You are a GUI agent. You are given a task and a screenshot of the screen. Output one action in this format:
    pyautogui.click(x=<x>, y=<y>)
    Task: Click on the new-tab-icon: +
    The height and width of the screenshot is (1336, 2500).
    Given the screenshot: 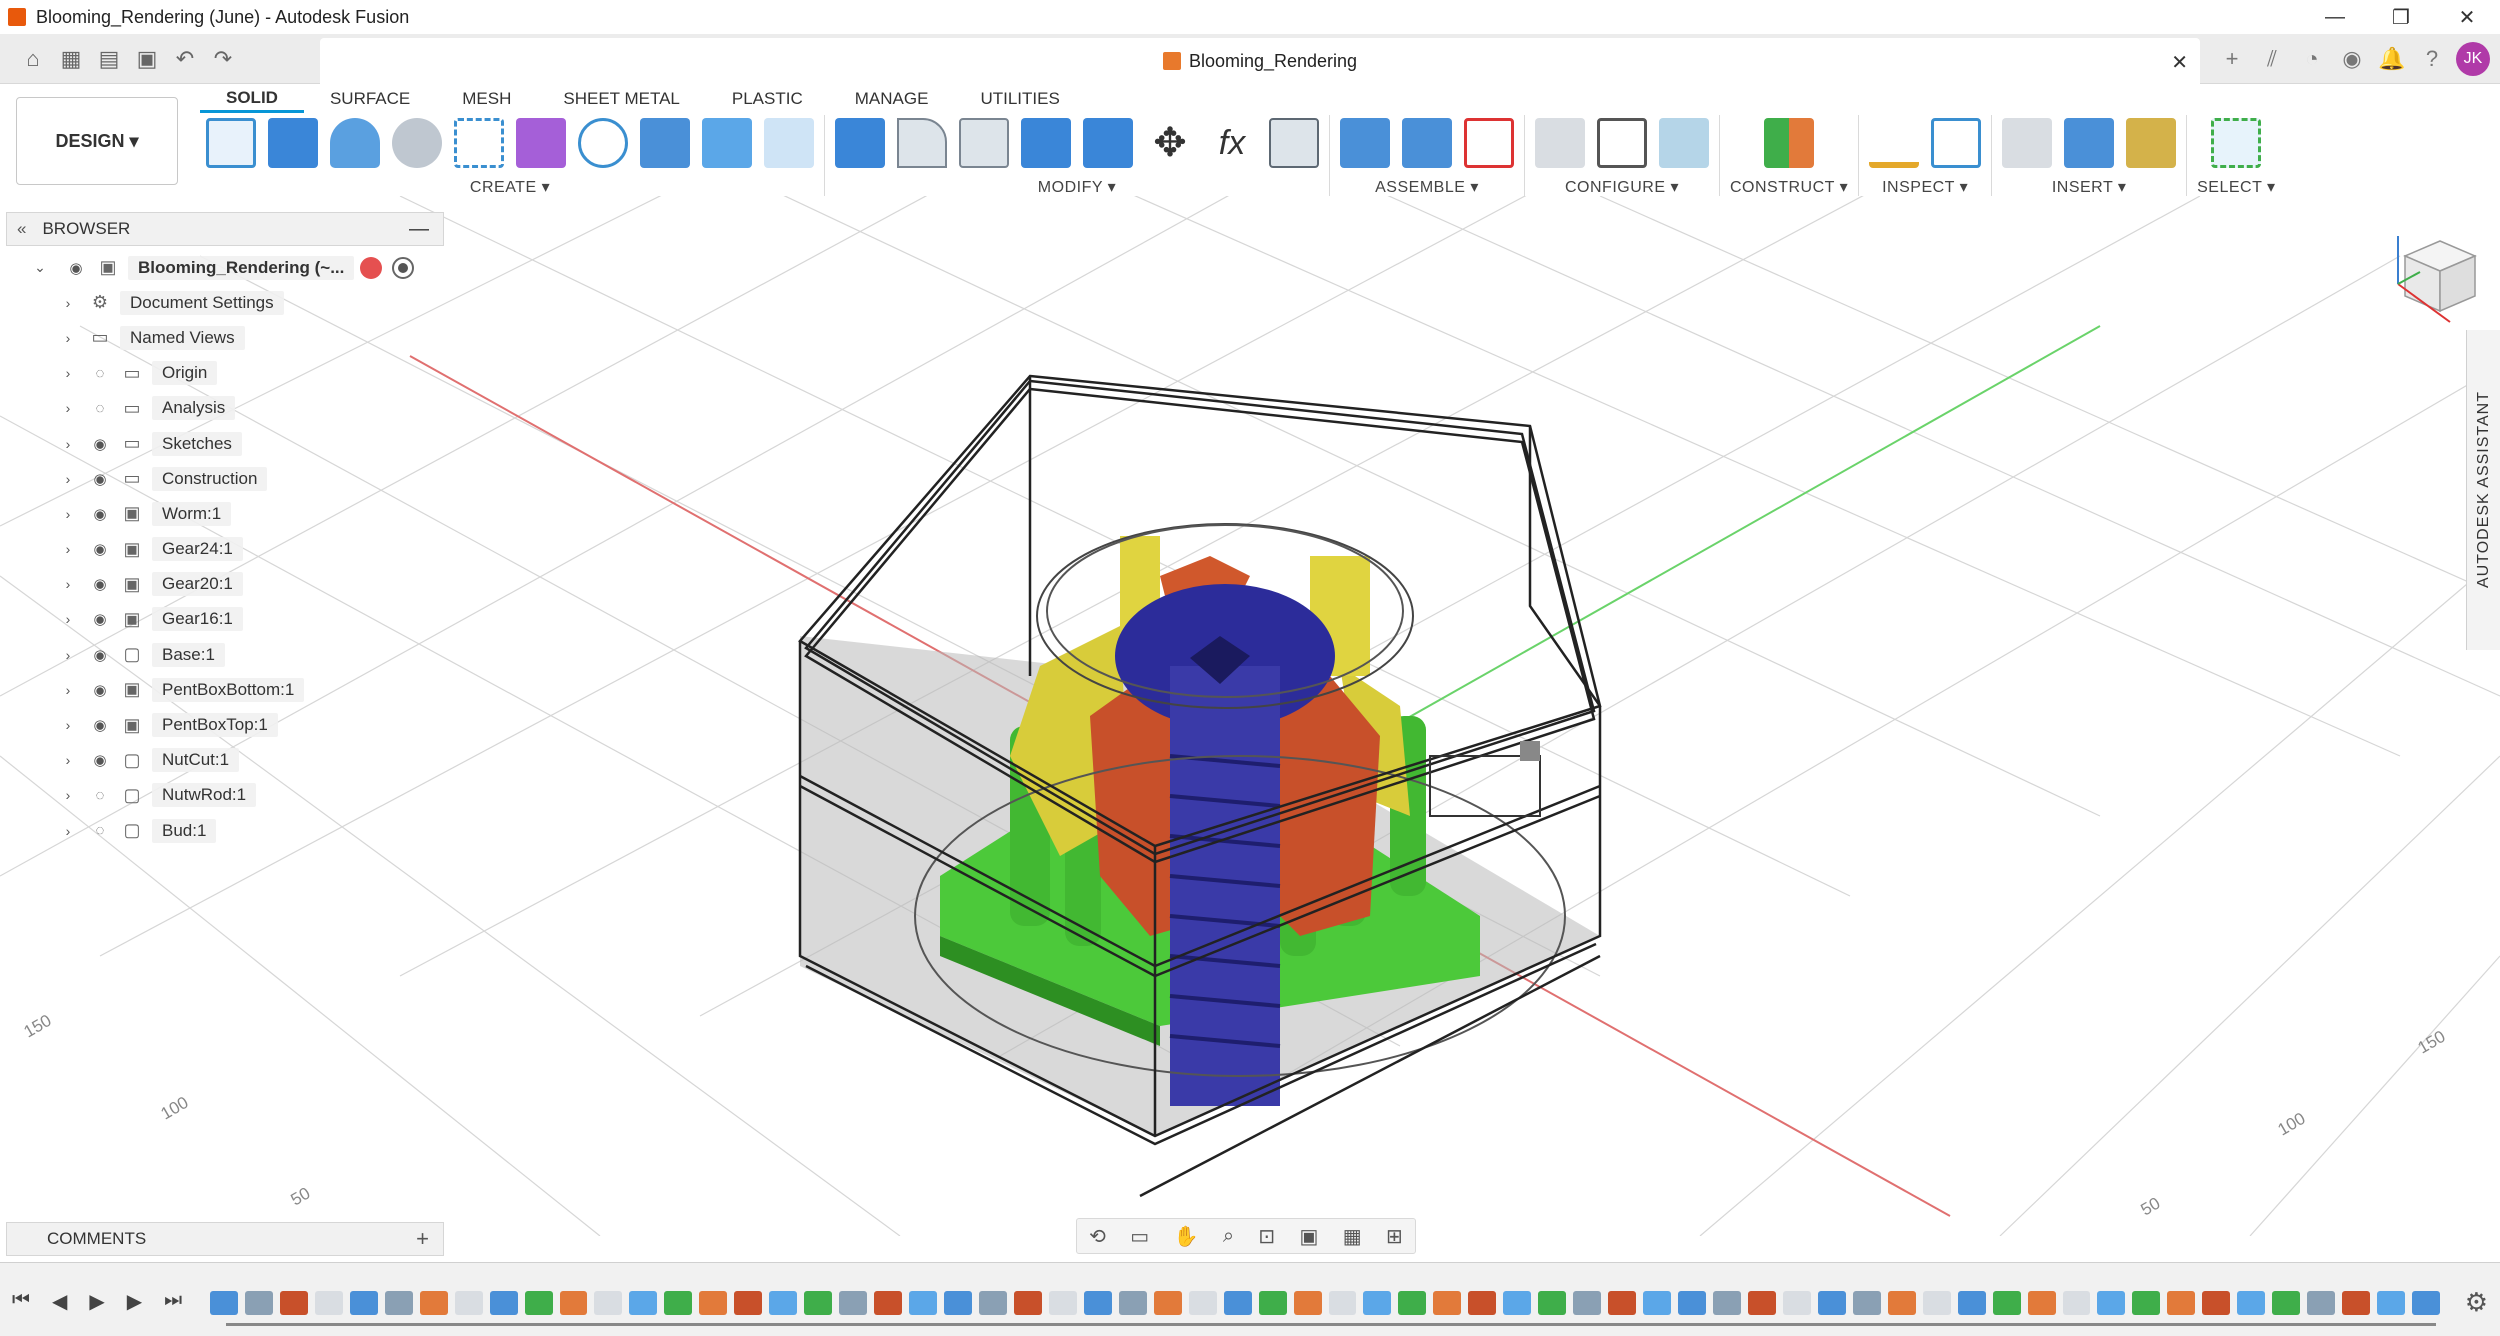 What is the action you would take?
    pyautogui.click(x=2232, y=59)
    